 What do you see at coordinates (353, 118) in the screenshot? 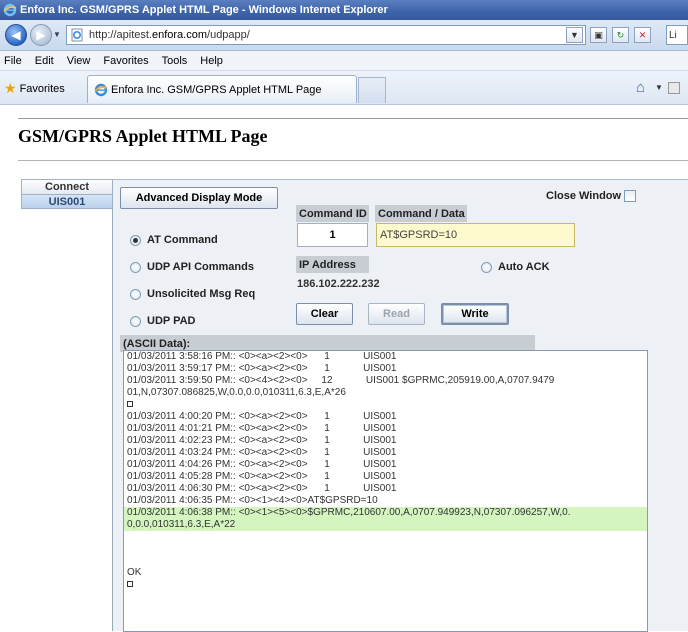
I see `top-divider` at bounding box center [353, 118].